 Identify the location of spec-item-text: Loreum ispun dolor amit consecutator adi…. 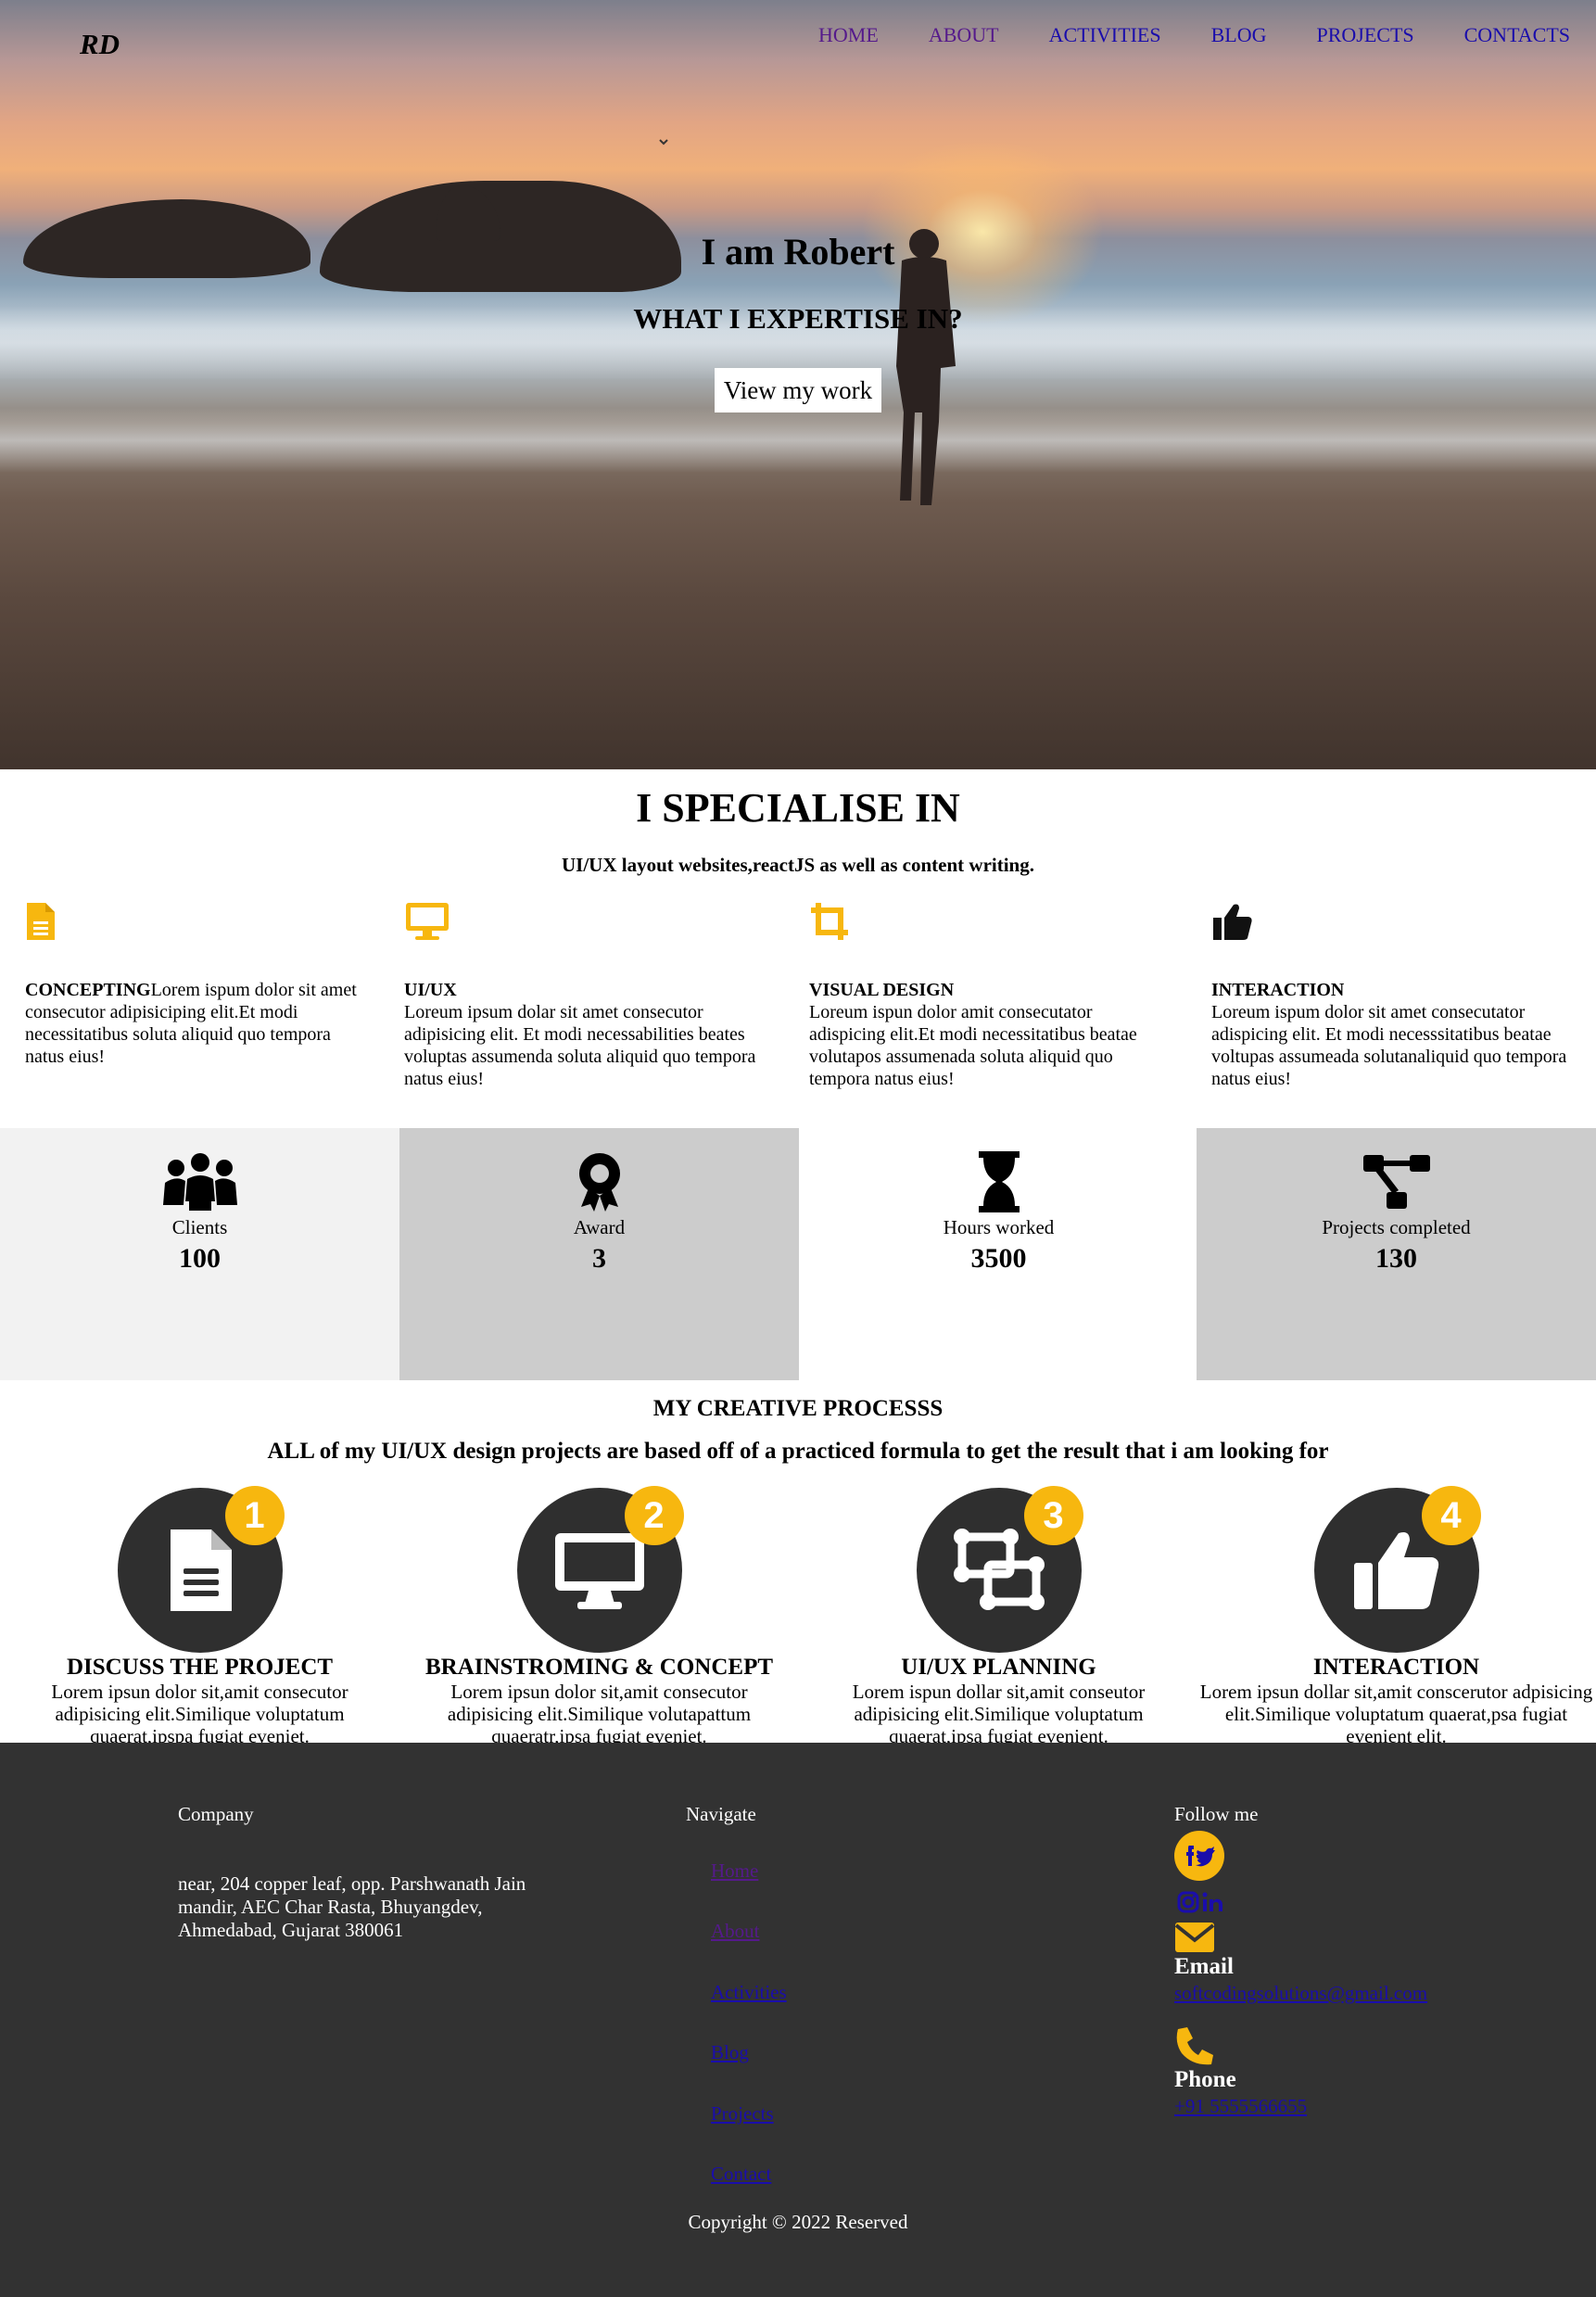
(973, 1045).